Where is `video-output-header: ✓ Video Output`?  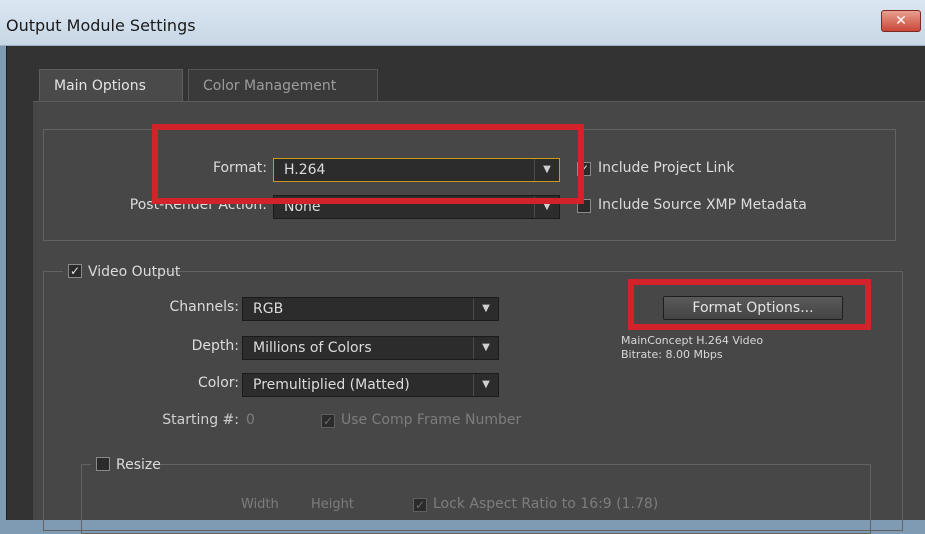 video-output-header: ✓ Video Output is located at coordinates (121, 271).